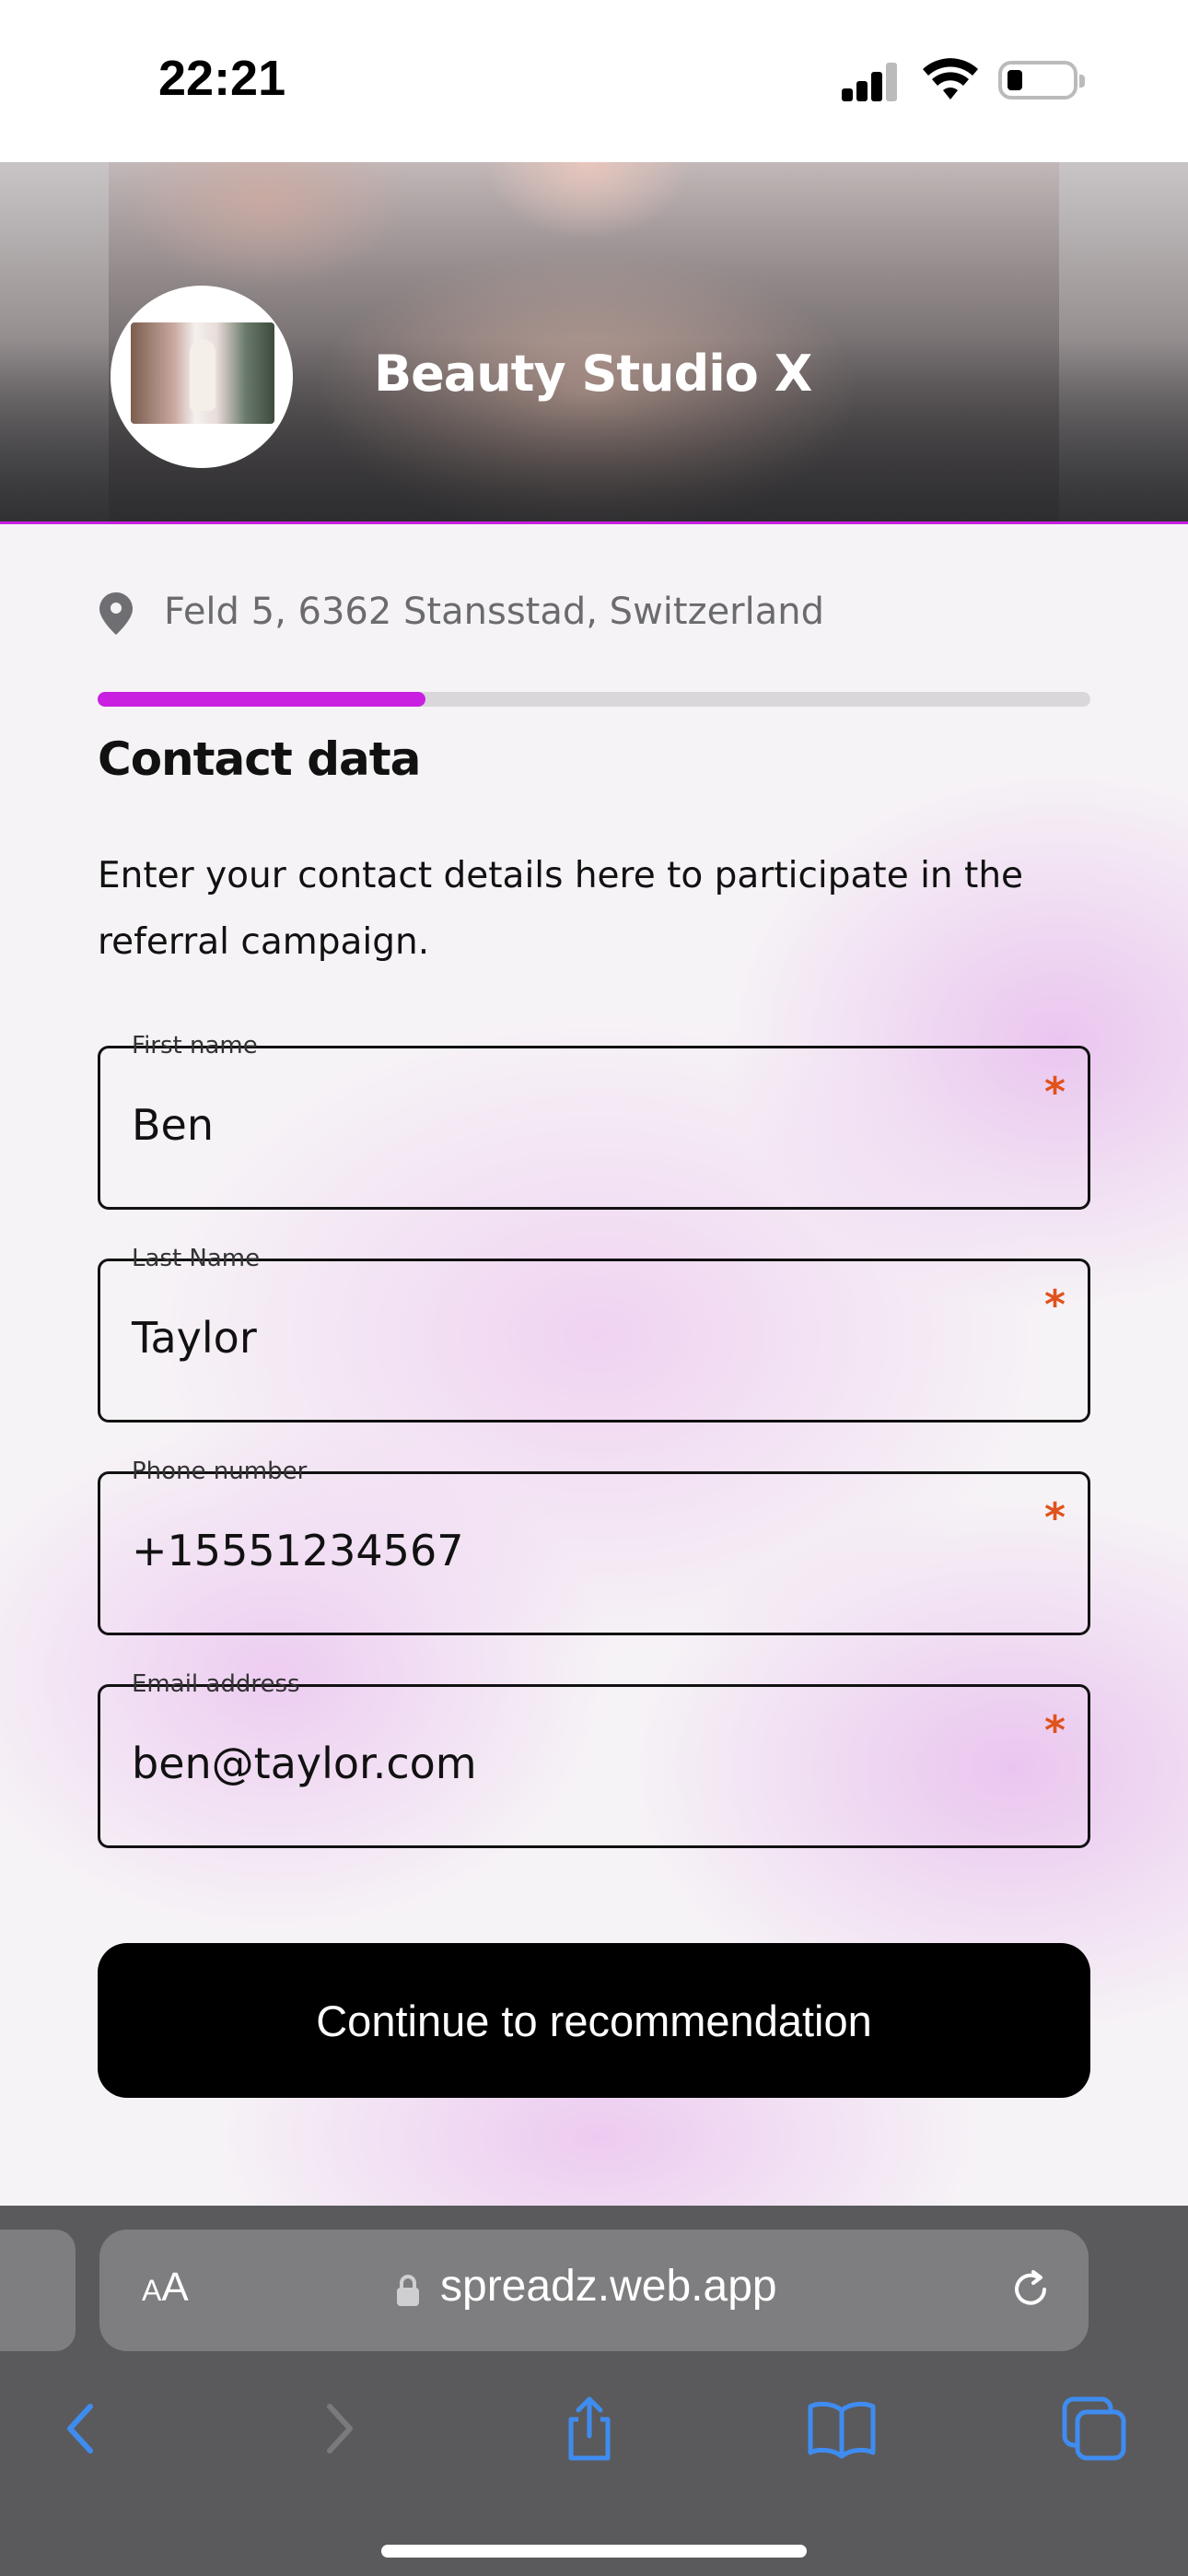 Image resolution: width=1188 pixels, height=2576 pixels. What do you see at coordinates (594, 2551) in the screenshot?
I see `home-indicator` at bounding box center [594, 2551].